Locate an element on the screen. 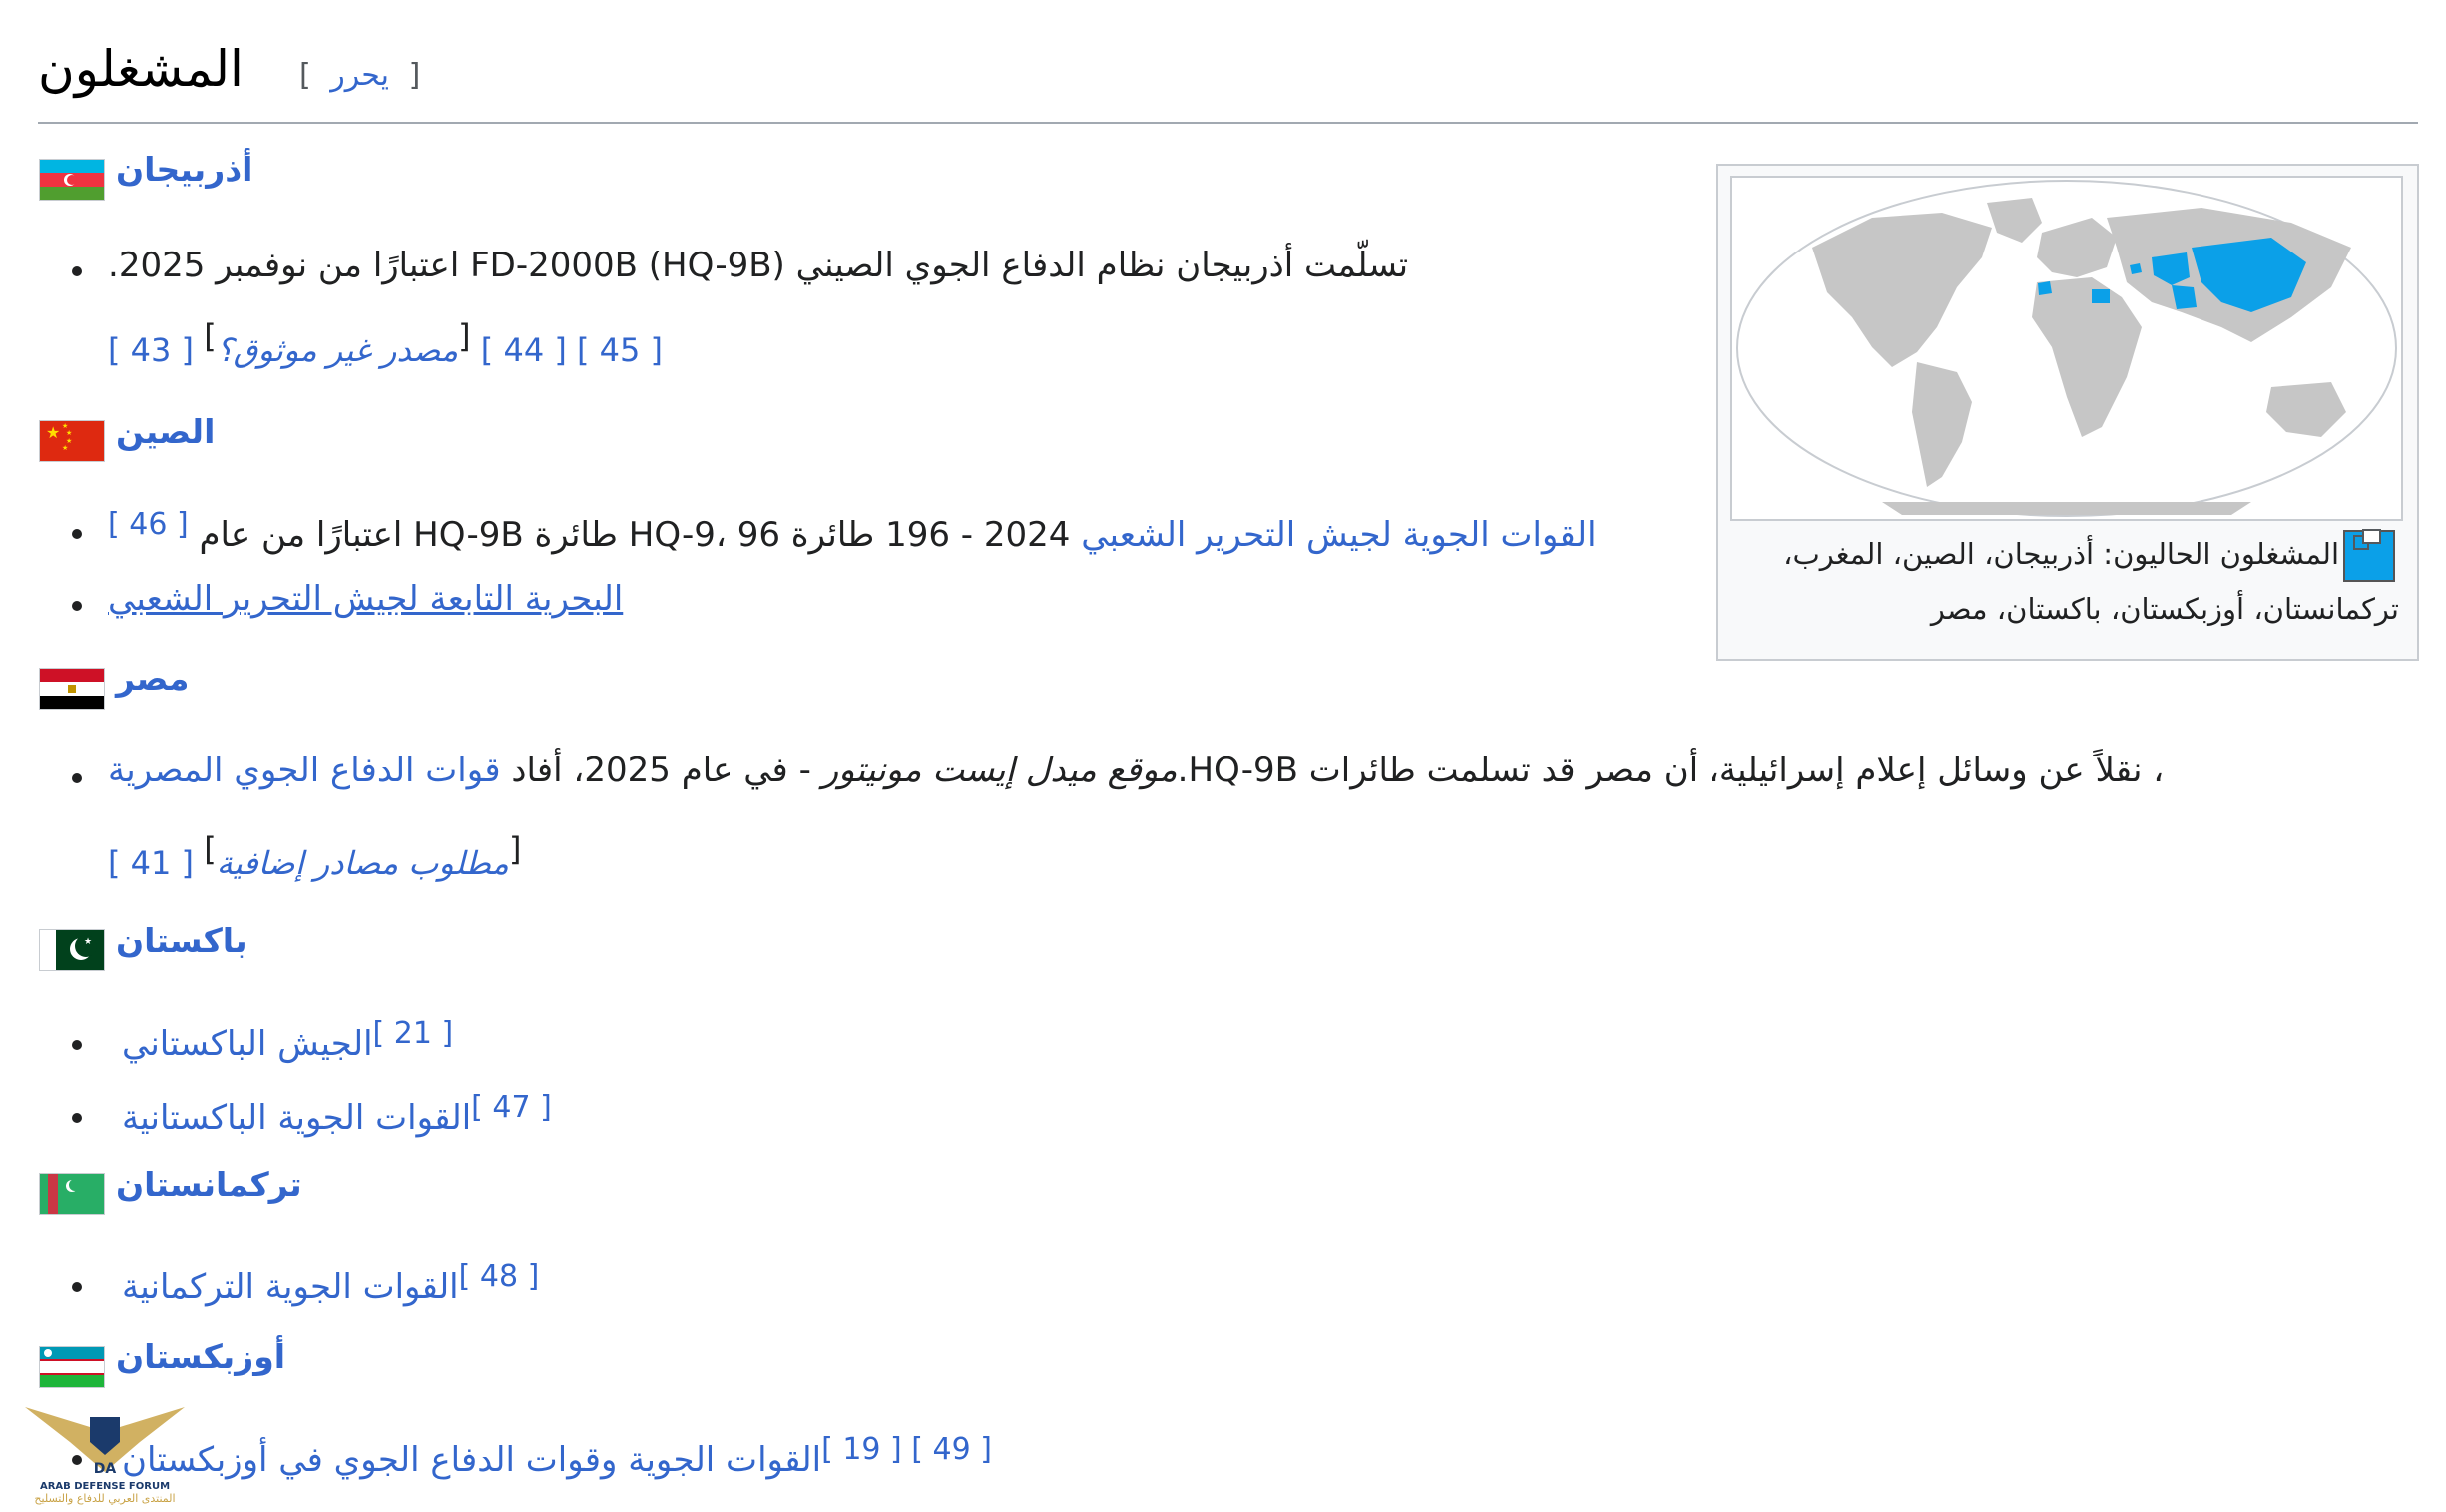 Image resolution: width=2446 pixels, height=1512 pixels. watermark-line1: ARAB DEFENSE FORUM is located at coordinates (105, 1486).